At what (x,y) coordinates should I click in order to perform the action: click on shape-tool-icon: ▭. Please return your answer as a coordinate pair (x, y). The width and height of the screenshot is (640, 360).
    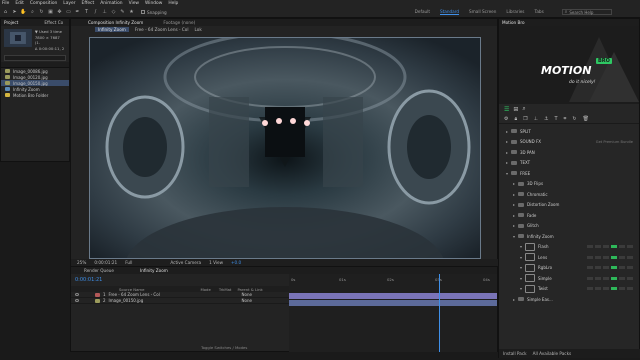
    Looking at the image, I should click on (68, 12).